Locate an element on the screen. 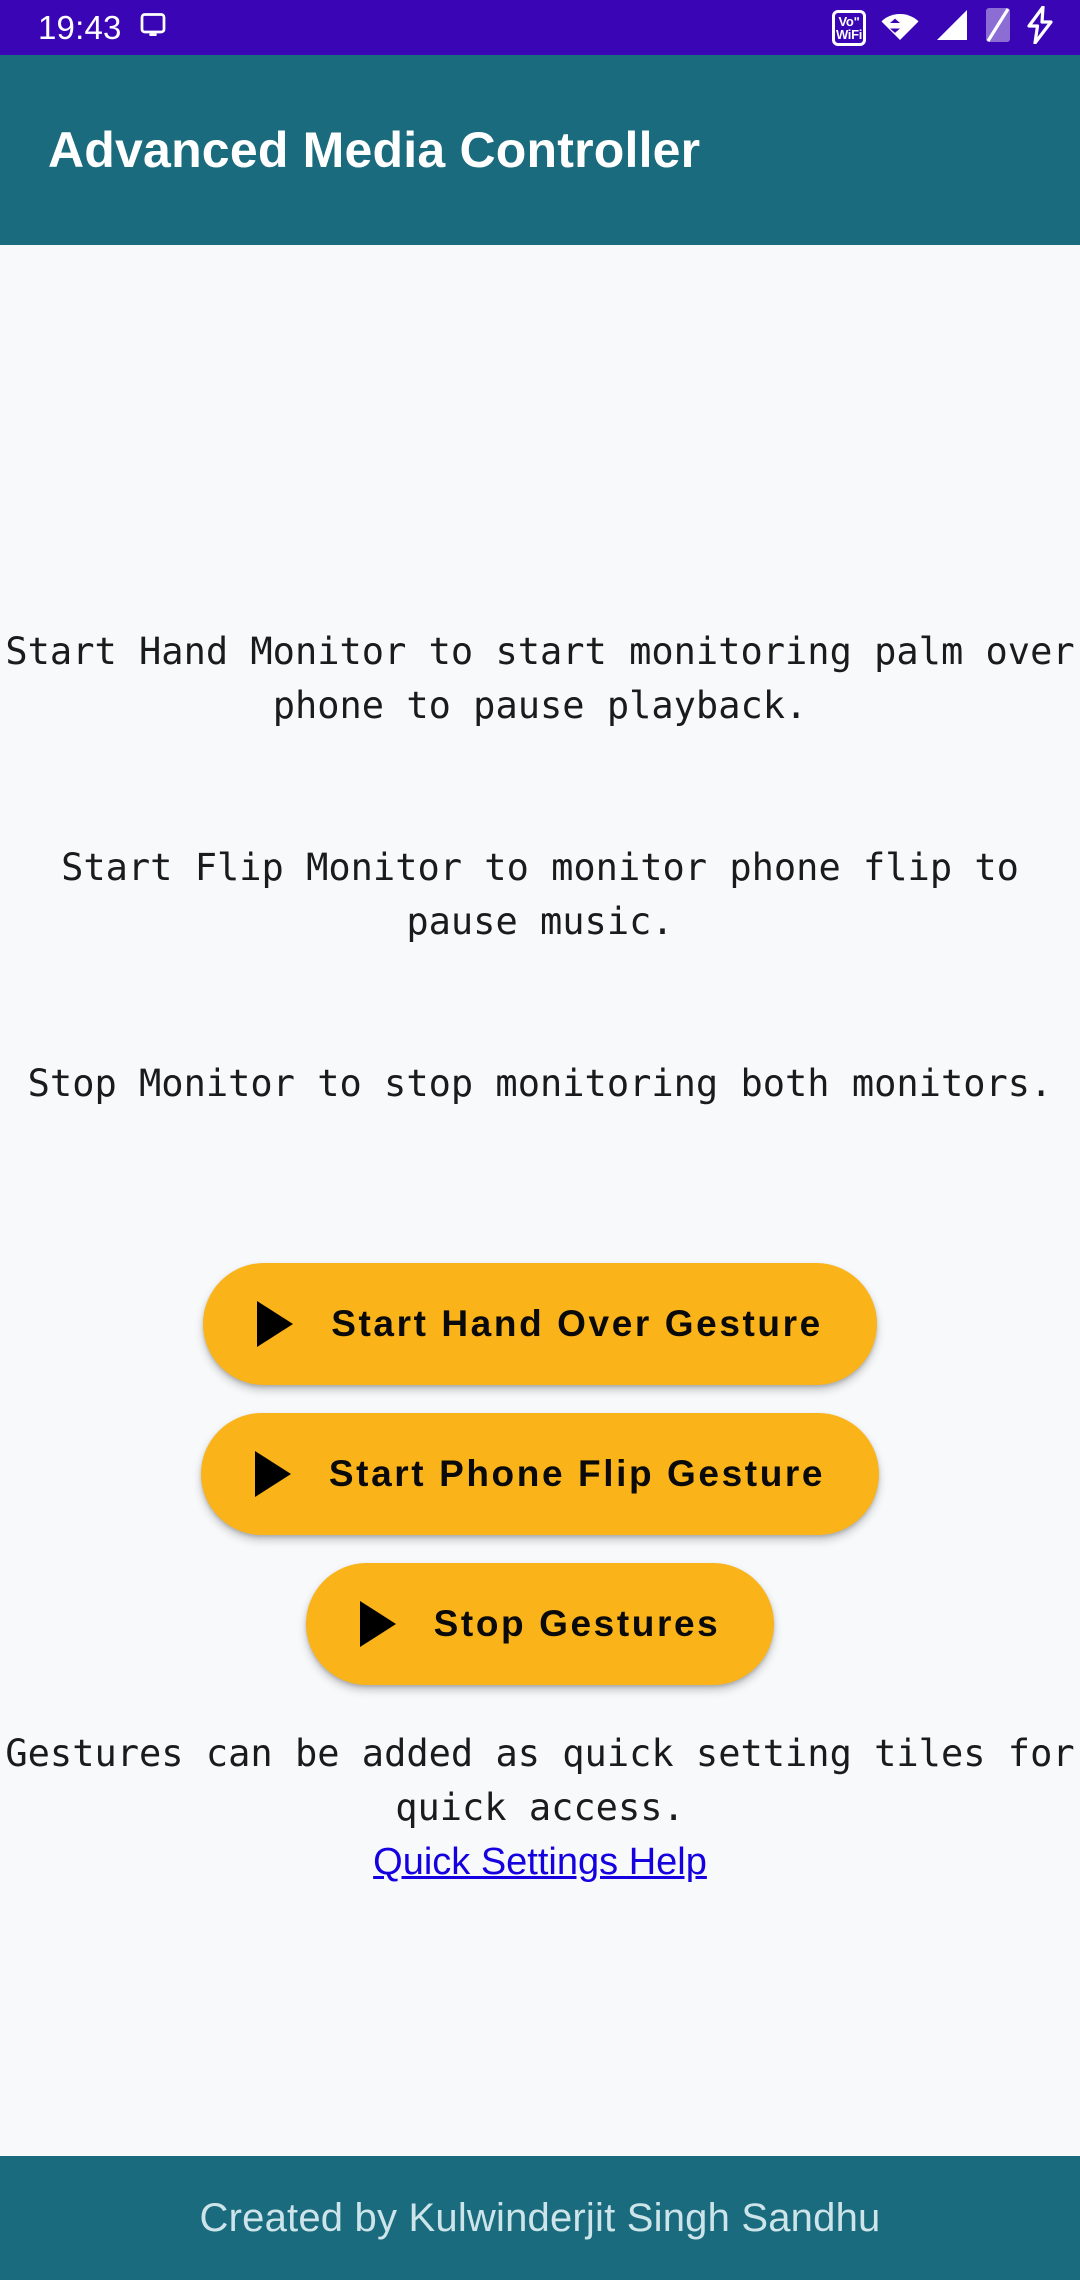  start-hand-over-gesture-button: Start Hand Over Gesture is located at coordinates (540, 1324).